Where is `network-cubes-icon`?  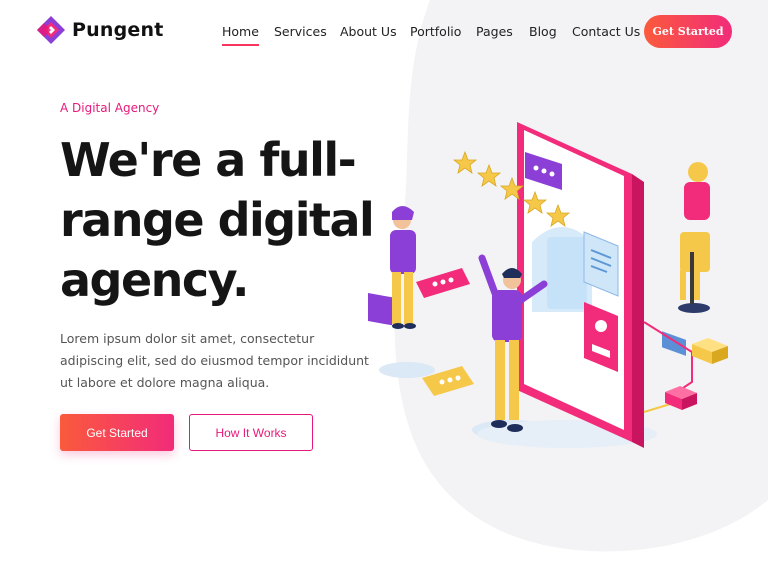 network-cubes-icon is located at coordinates (685, 367).